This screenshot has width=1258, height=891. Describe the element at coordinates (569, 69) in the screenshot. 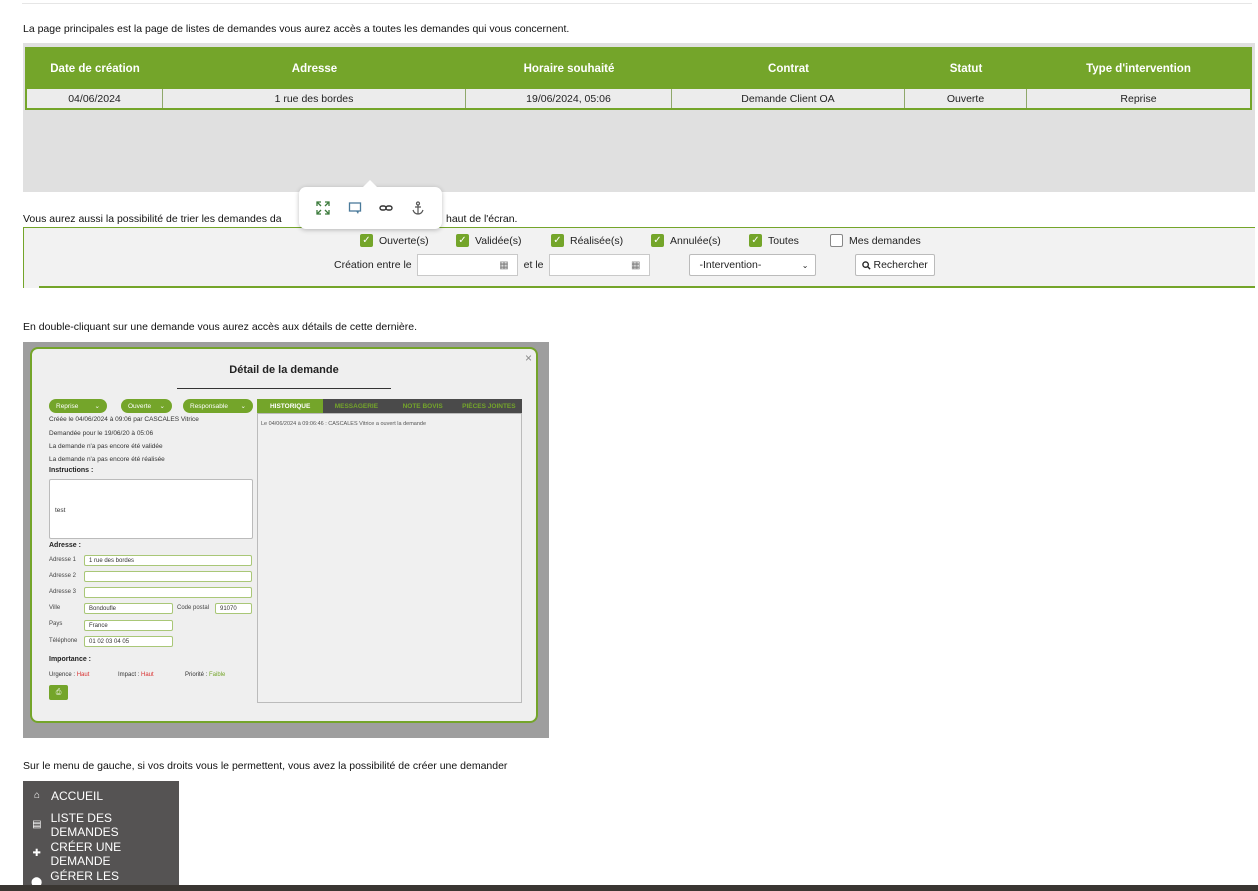

I see `col-horaire: Horaire souhaité` at that location.